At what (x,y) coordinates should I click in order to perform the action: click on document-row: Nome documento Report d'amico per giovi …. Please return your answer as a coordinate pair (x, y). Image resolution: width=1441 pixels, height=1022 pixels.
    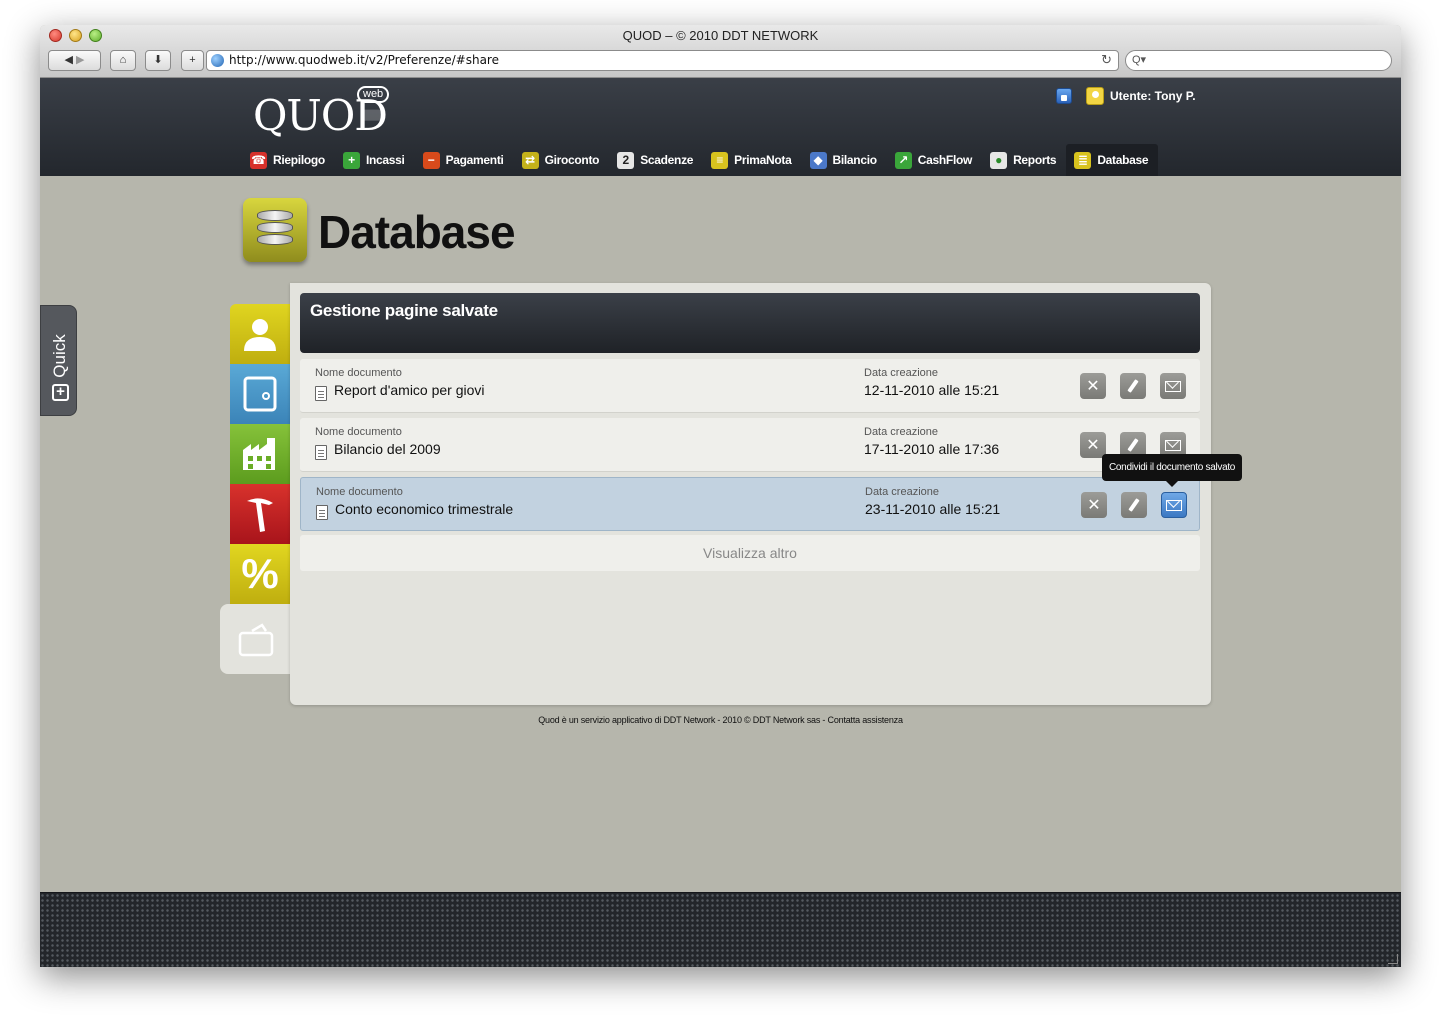
    Looking at the image, I should click on (750, 386).